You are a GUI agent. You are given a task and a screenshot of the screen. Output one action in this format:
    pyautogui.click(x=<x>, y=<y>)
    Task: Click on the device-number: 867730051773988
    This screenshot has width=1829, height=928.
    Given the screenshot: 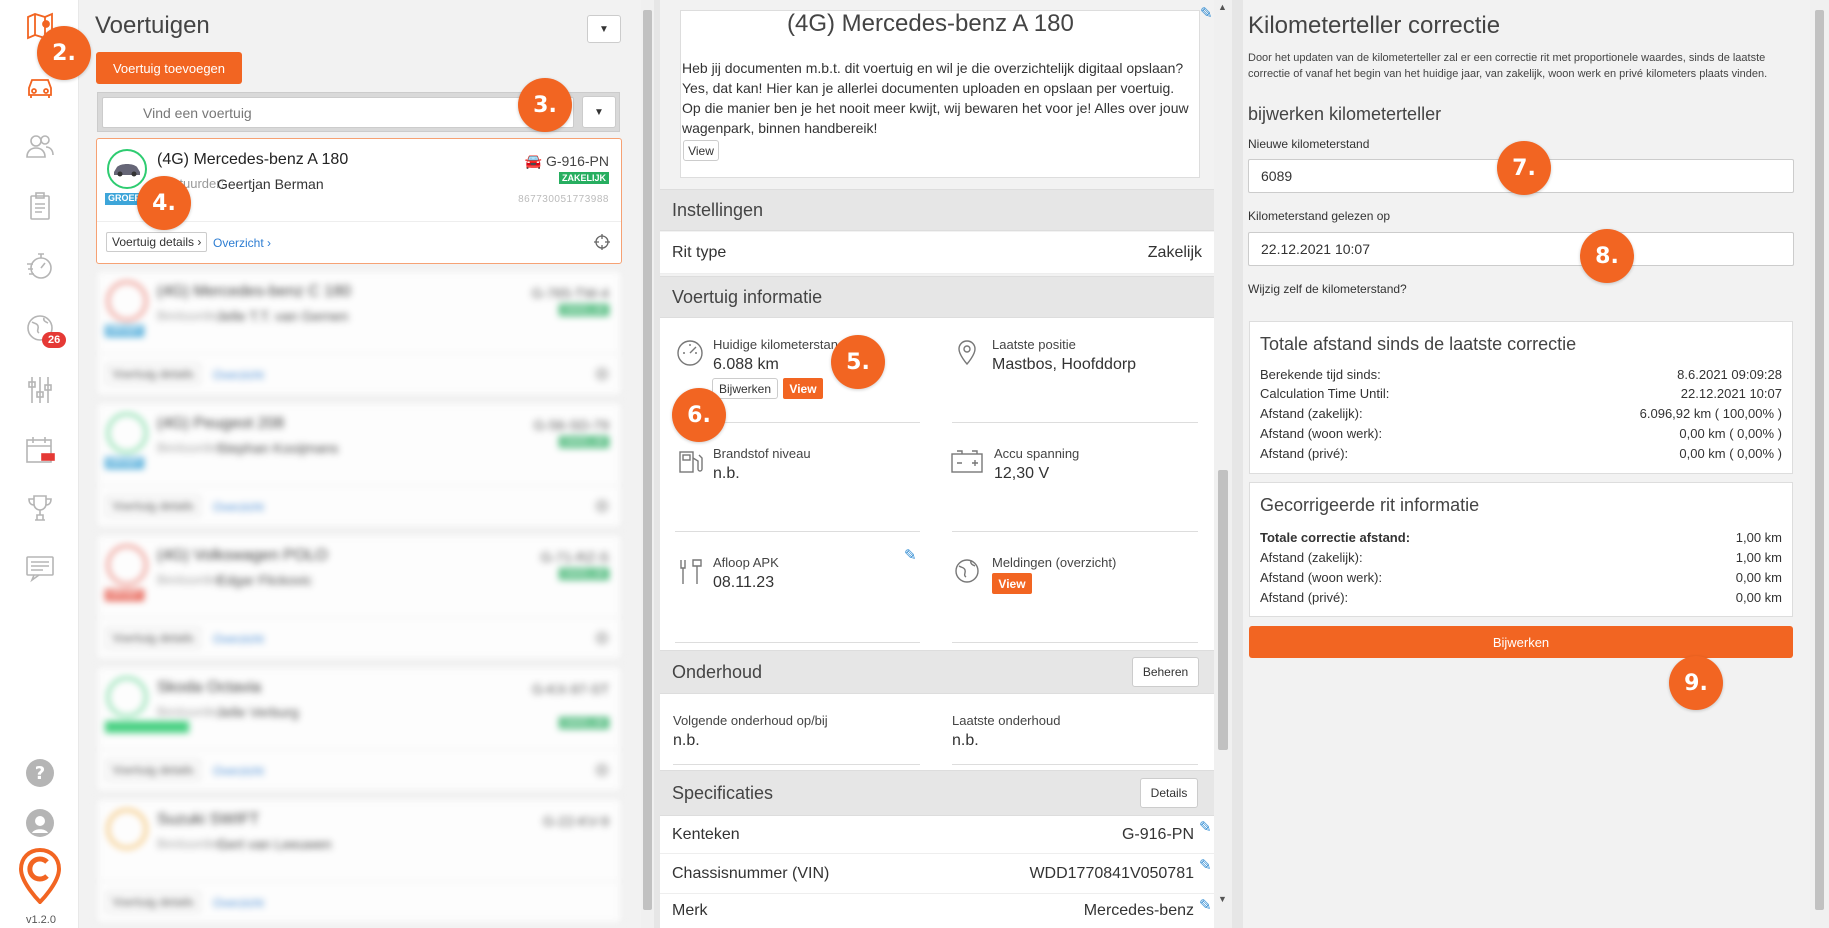 What is the action you would take?
    pyautogui.click(x=563, y=199)
    